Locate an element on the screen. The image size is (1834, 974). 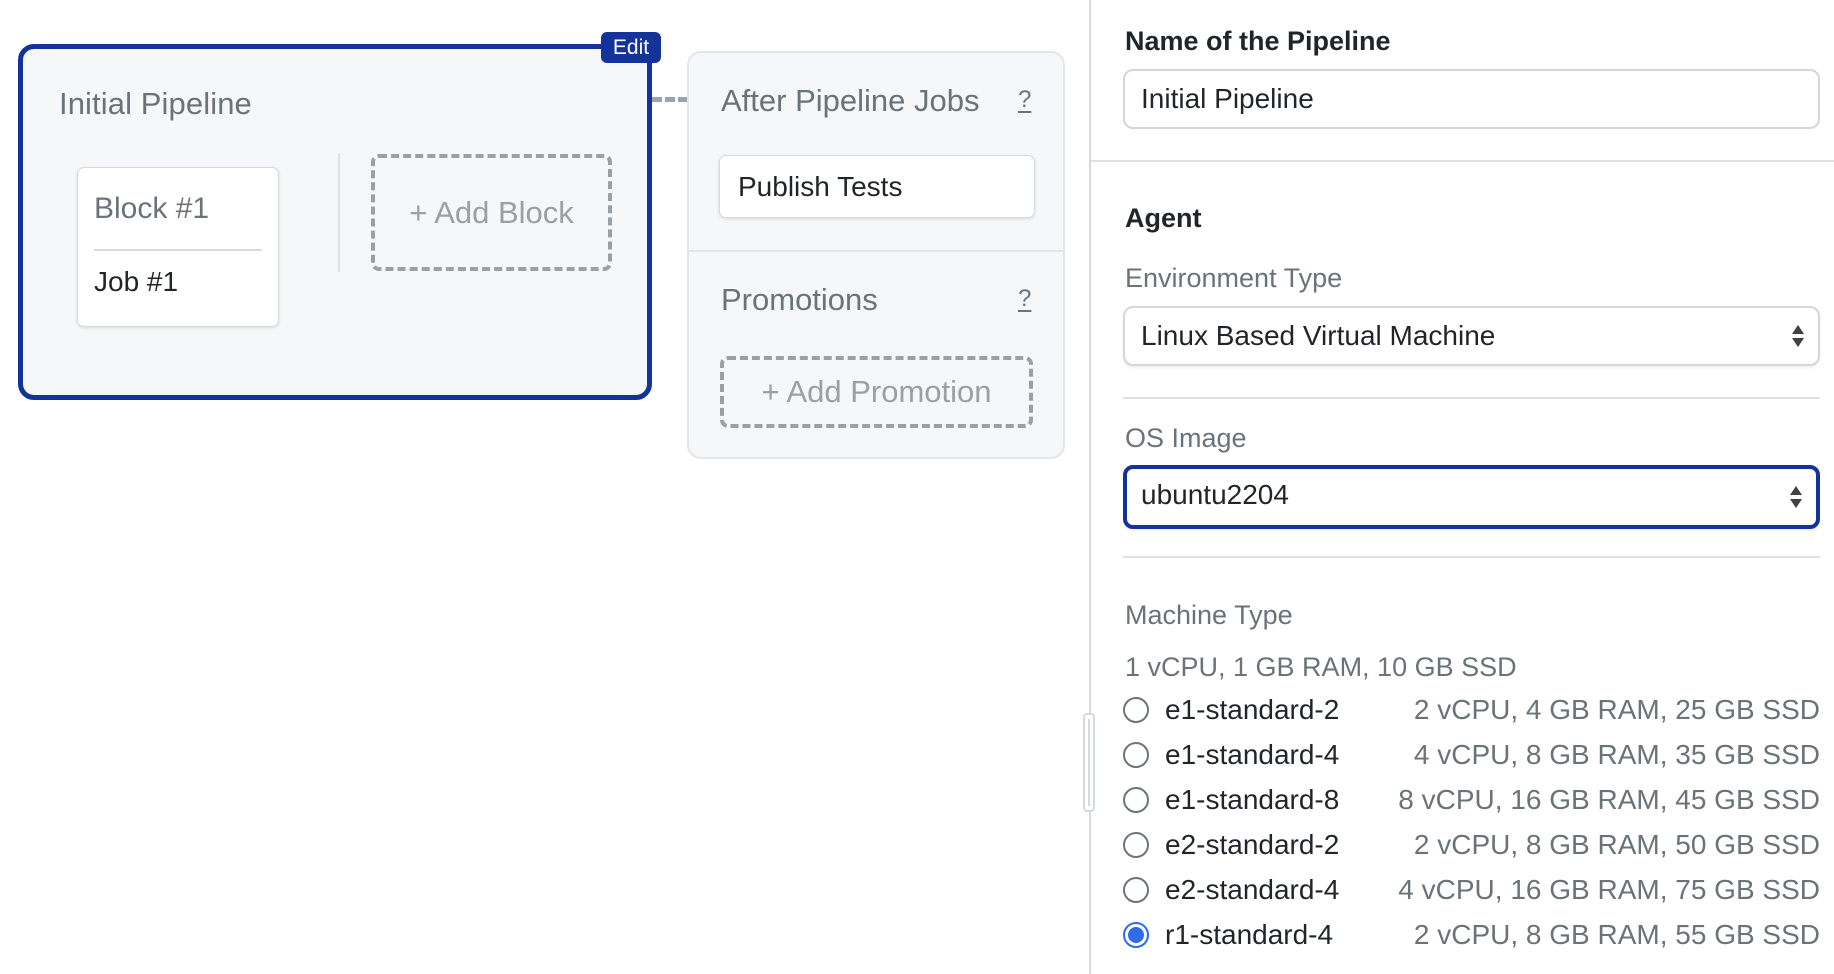
pipeline-connector is located at coordinates (670, 99).